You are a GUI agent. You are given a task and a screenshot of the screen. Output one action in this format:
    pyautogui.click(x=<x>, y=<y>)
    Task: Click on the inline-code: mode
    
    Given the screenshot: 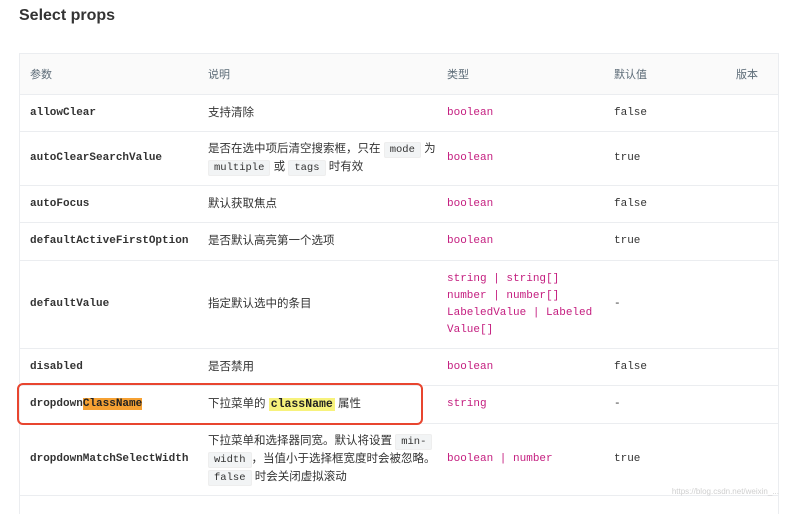 What is the action you would take?
    pyautogui.click(x=402, y=150)
    